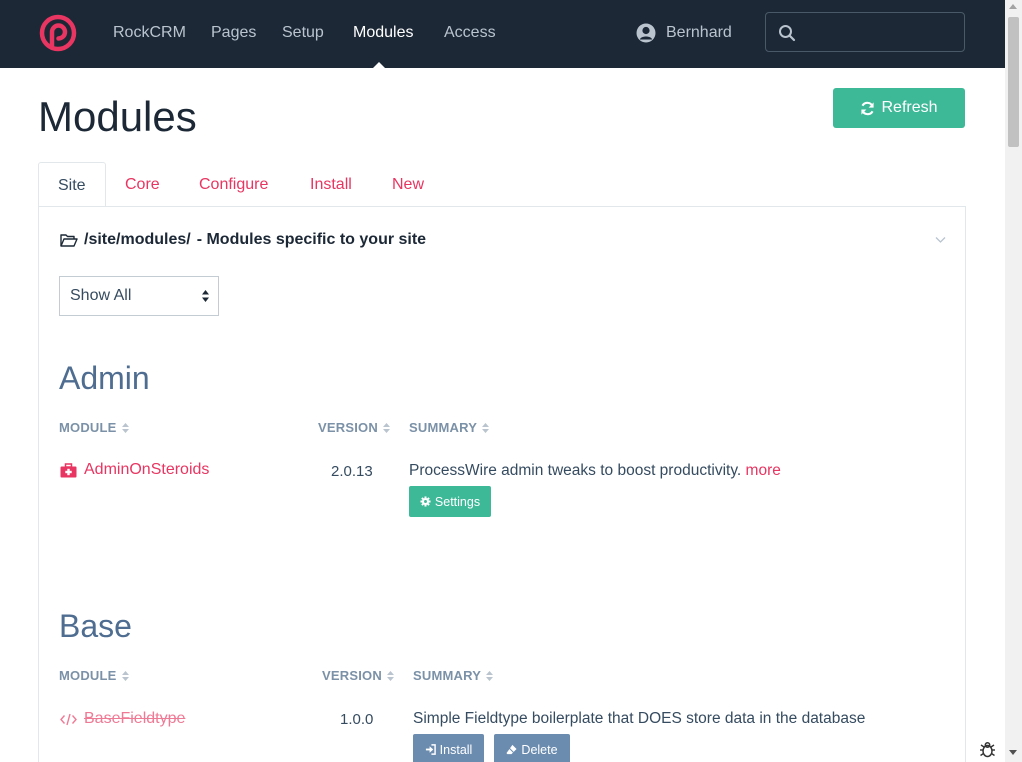  I want to click on install-button: Install, so click(448, 748).